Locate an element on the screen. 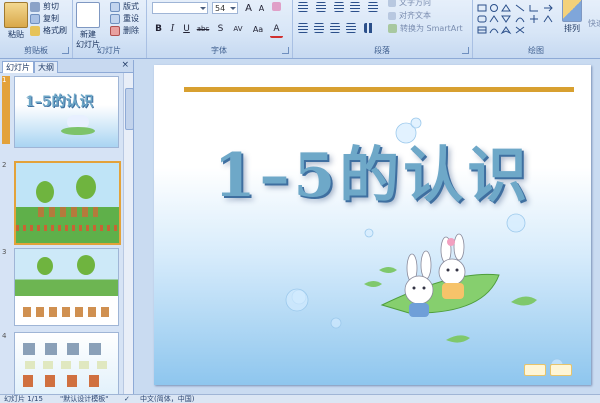 The image size is (600, 403). text-direction-button: 文字方向 is located at coordinates (409, 4).